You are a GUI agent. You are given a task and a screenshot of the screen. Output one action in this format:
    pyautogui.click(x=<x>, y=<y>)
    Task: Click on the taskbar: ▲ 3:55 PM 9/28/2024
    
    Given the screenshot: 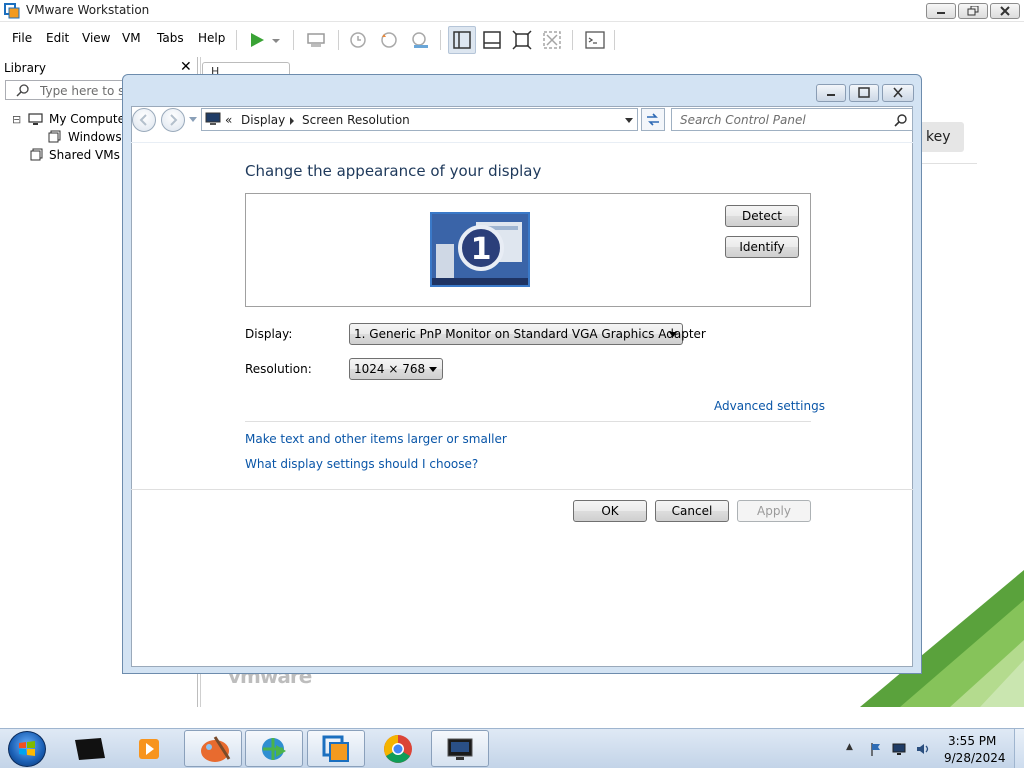 What is the action you would take?
    pyautogui.click(x=512, y=748)
    